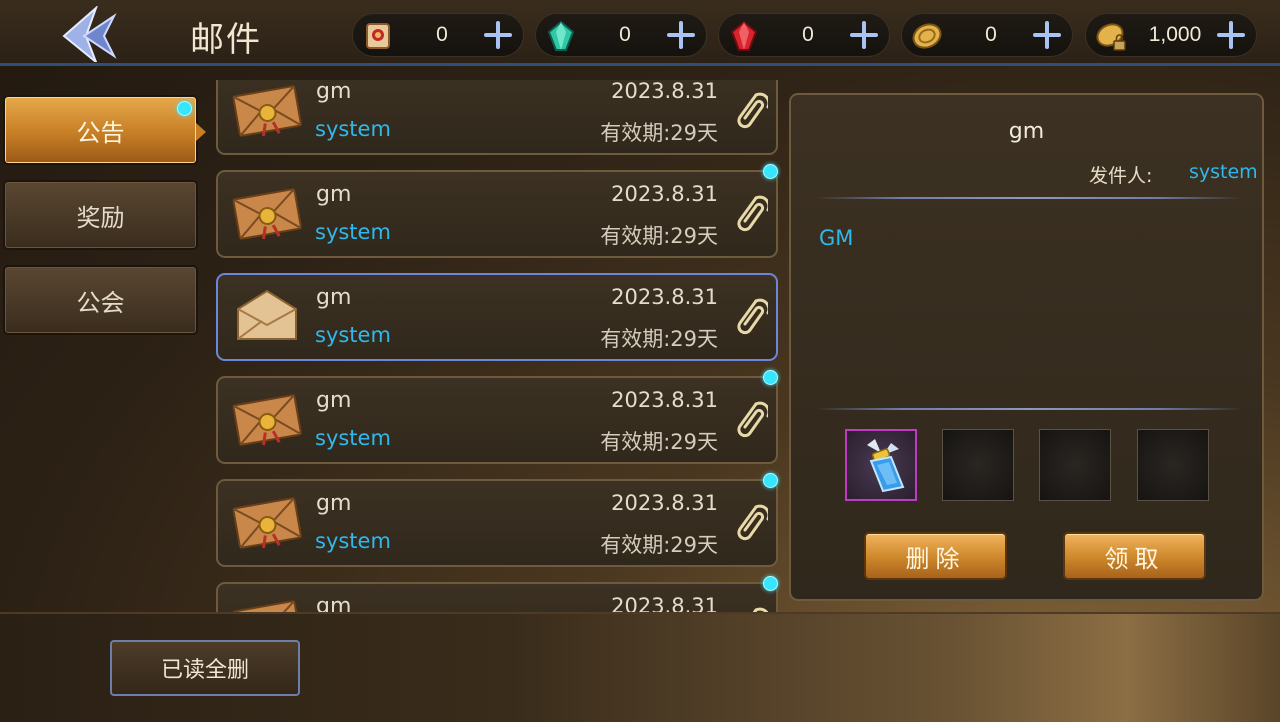 The width and height of the screenshot is (1280, 722). I want to click on page-title: 邮件, so click(226, 40).